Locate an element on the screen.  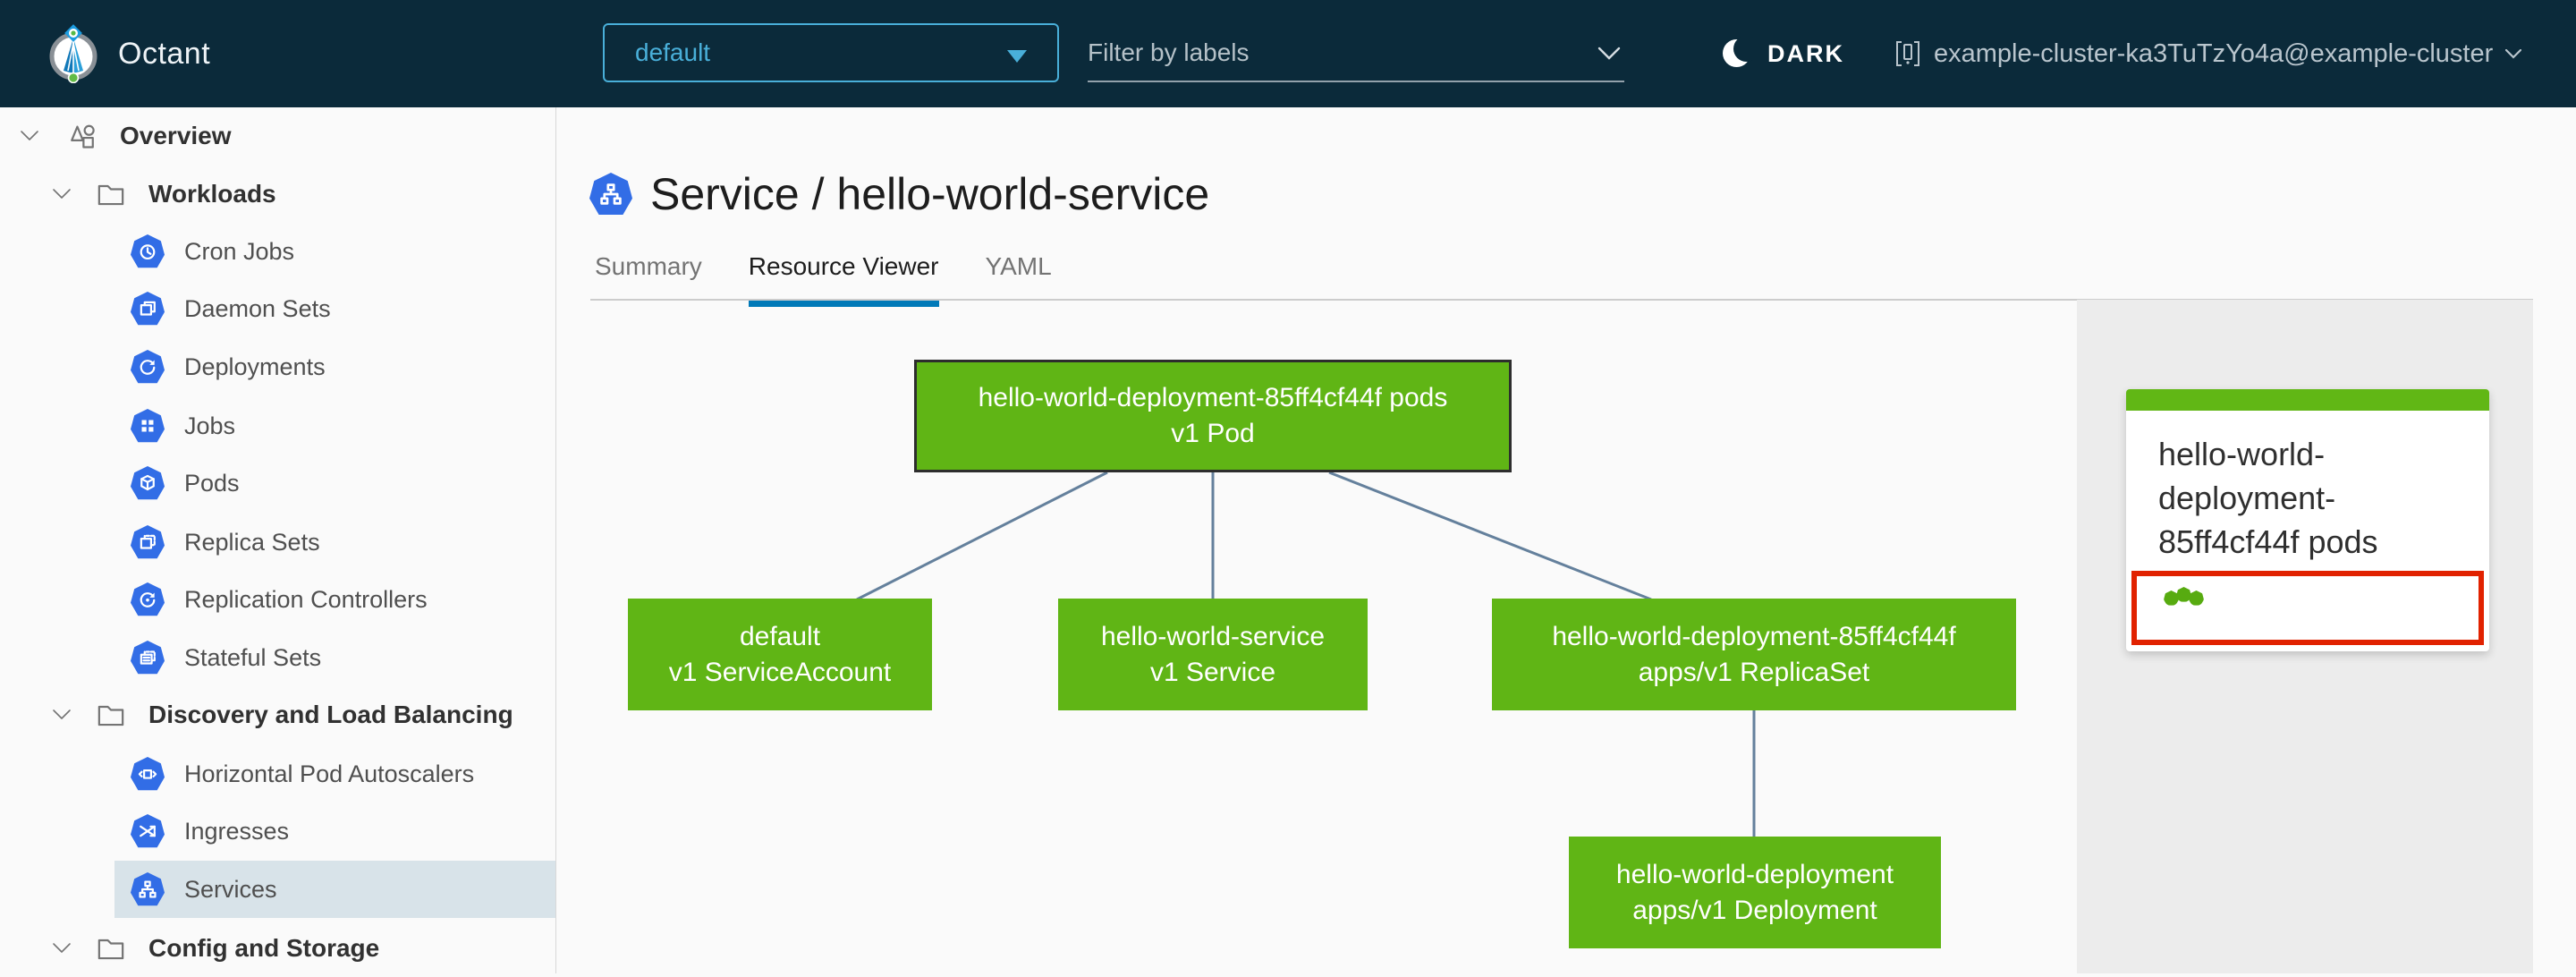
cron-jobs-icon is located at coordinates (148, 251).